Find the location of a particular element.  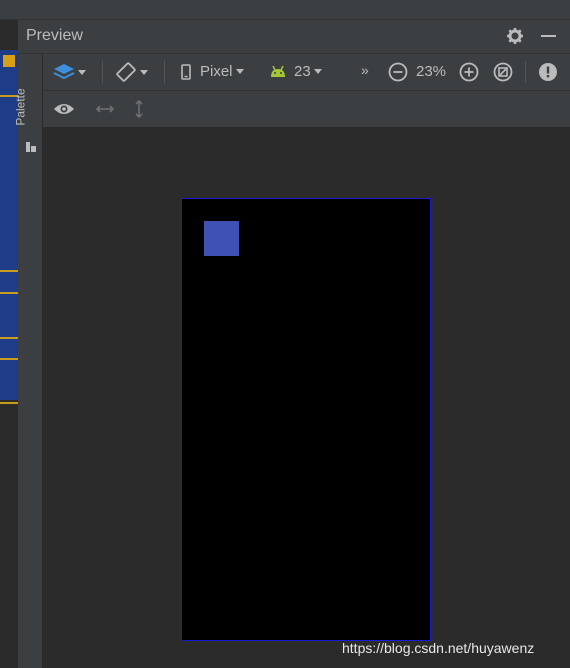

preview-header: Preview is located at coordinates (294, 37).